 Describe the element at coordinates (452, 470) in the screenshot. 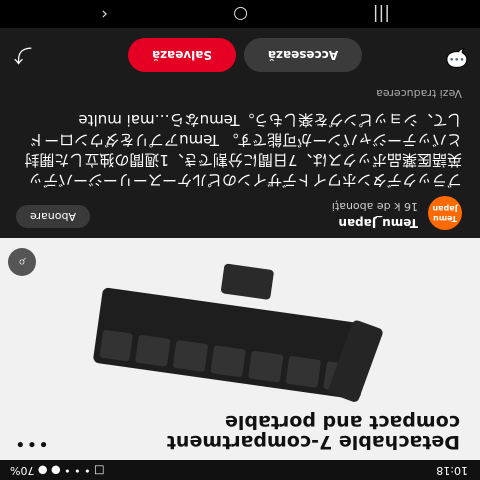

I see `status-time: 10:18` at that location.